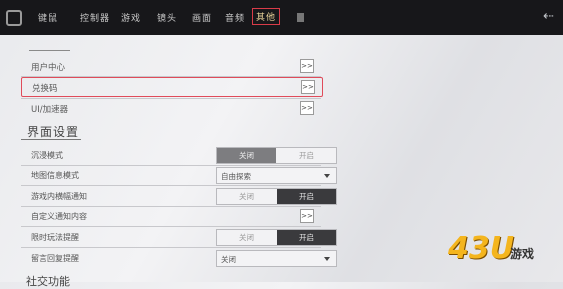  I want to click on tab-controller: 控制器, so click(95, 17).